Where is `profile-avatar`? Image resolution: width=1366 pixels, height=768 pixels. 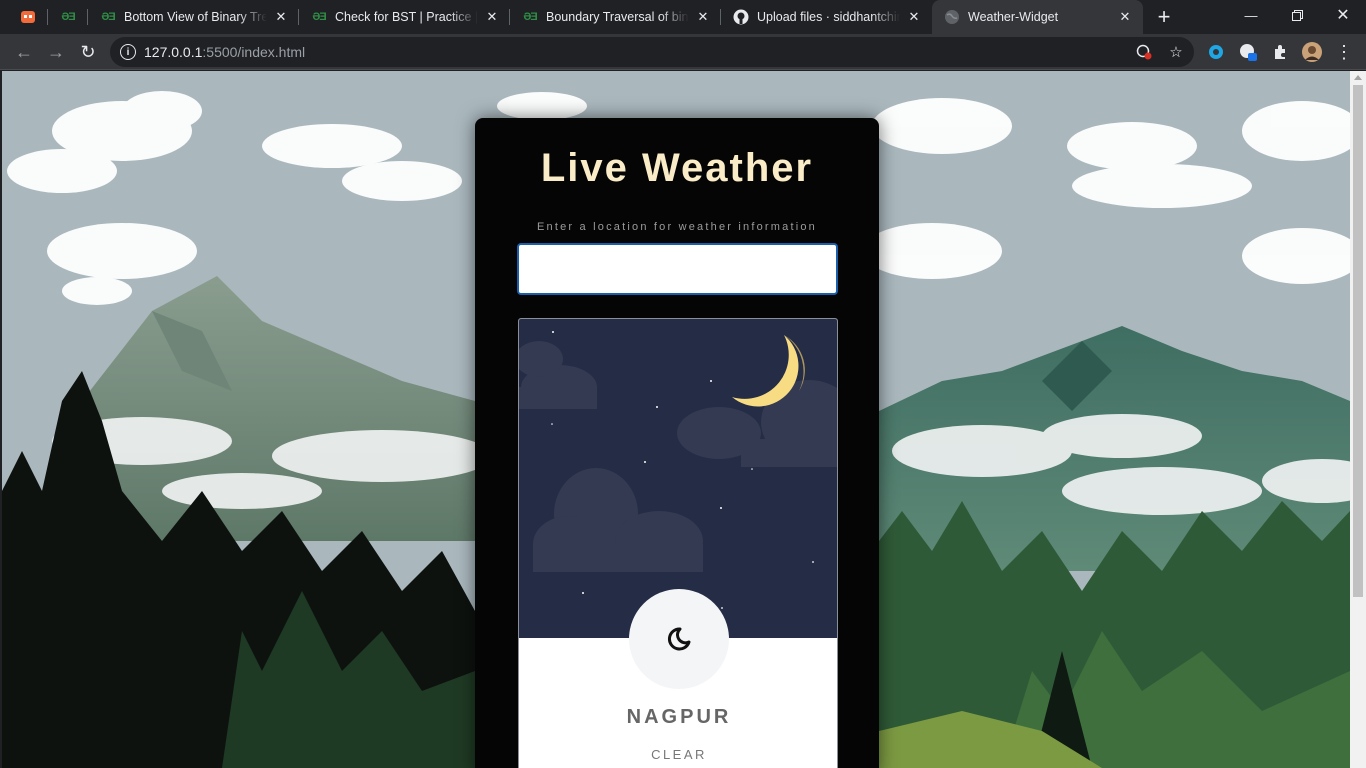 profile-avatar is located at coordinates (1312, 52).